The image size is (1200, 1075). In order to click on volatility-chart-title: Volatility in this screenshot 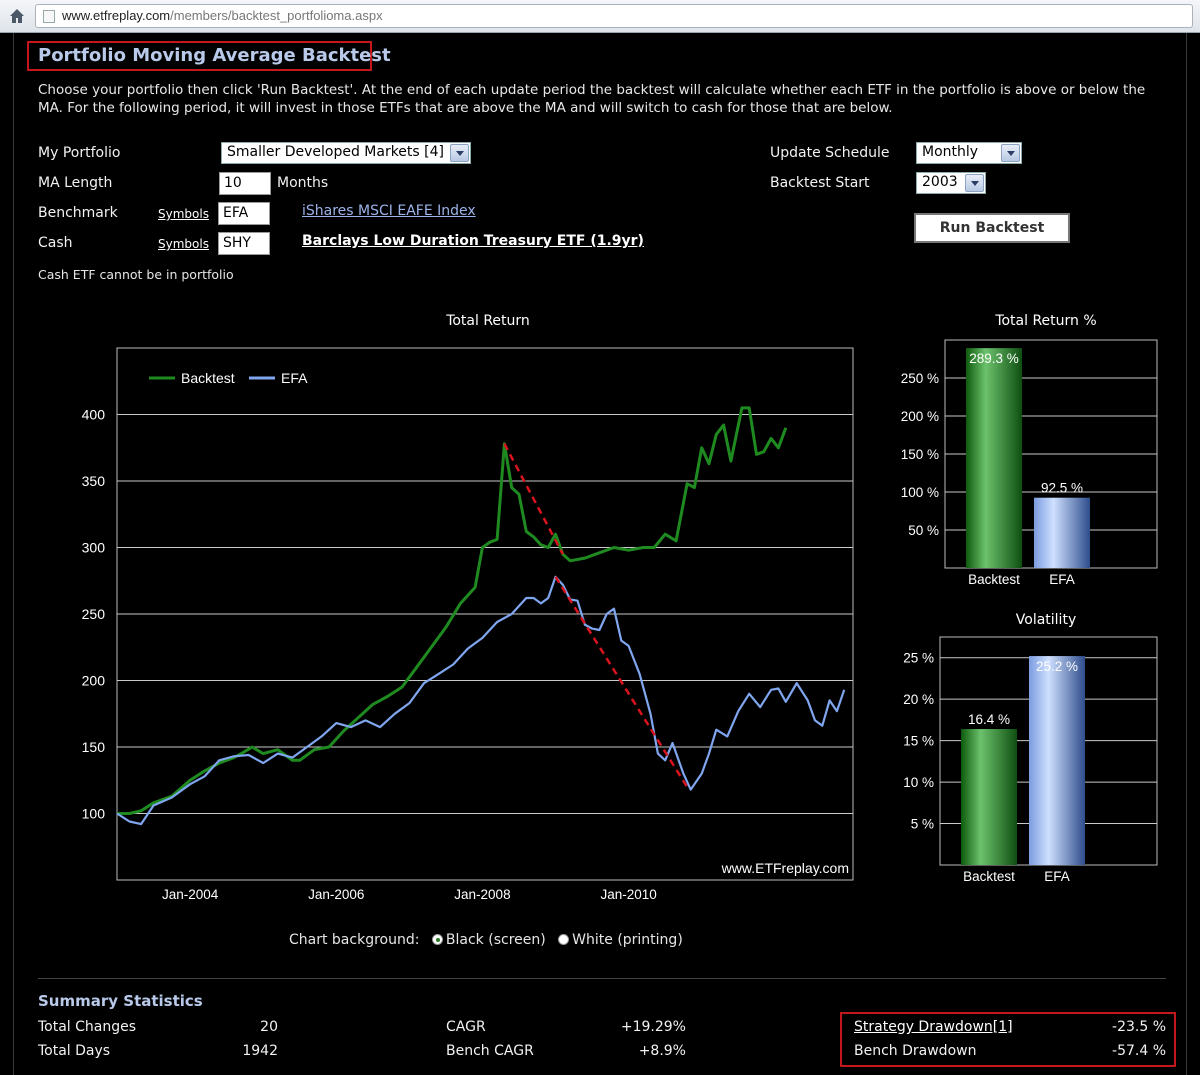, I will do `click(1046, 620)`.